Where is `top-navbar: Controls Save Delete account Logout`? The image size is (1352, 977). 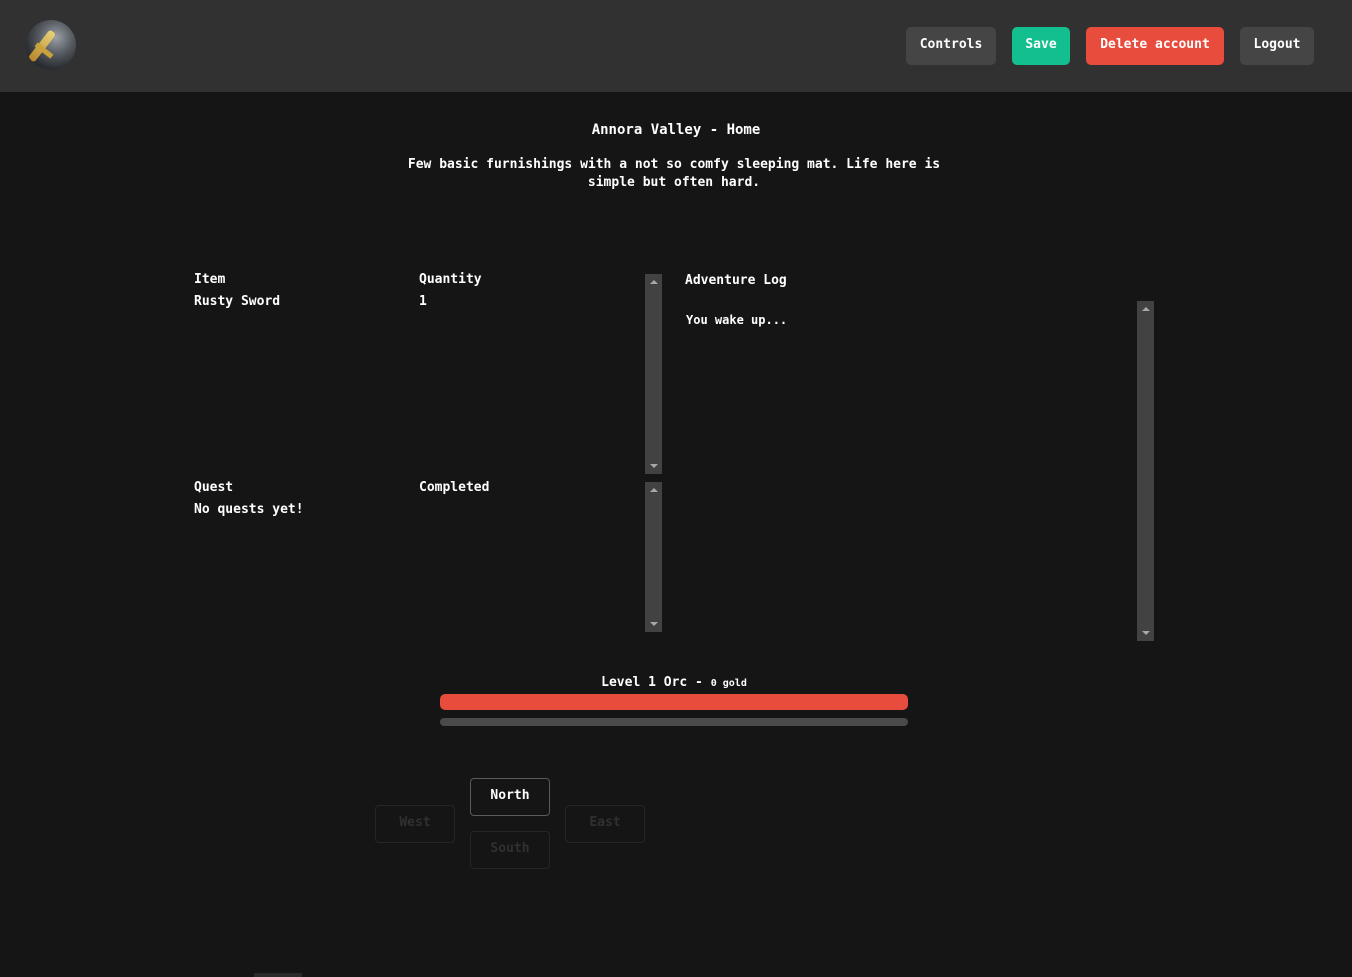
top-navbar: Controls Save Delete account Logout is located at coordinates (676, 46).